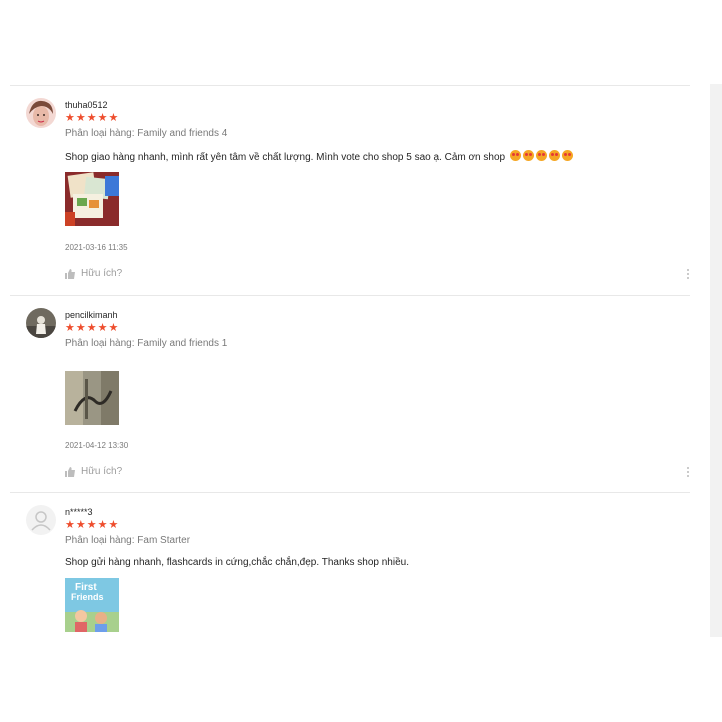 The width and height of the screenshot is (722, 722). What do you see at coordinates (79, 512) in the screenshot?
I see `reviewer-name: n*****3` at bounding box center [79, 512].